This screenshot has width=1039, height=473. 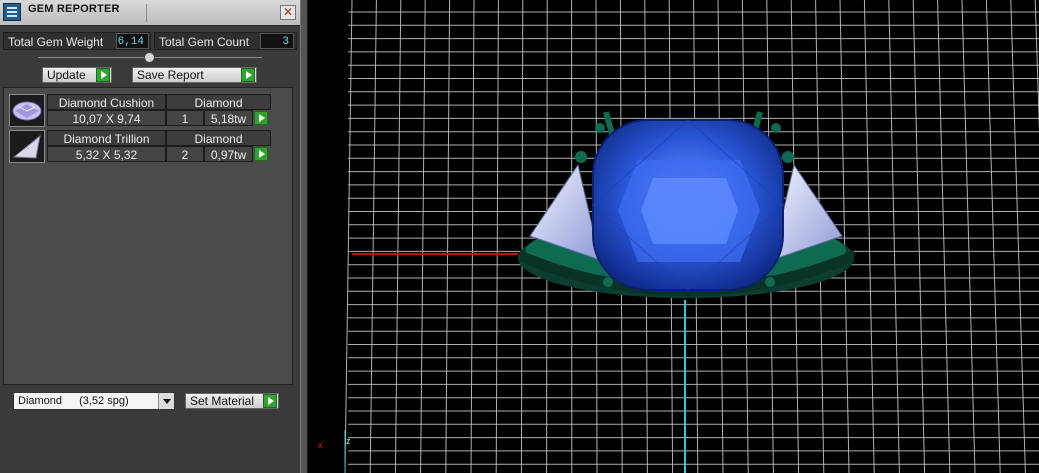 I want to click on title-divider, so click(x=146, y=13).